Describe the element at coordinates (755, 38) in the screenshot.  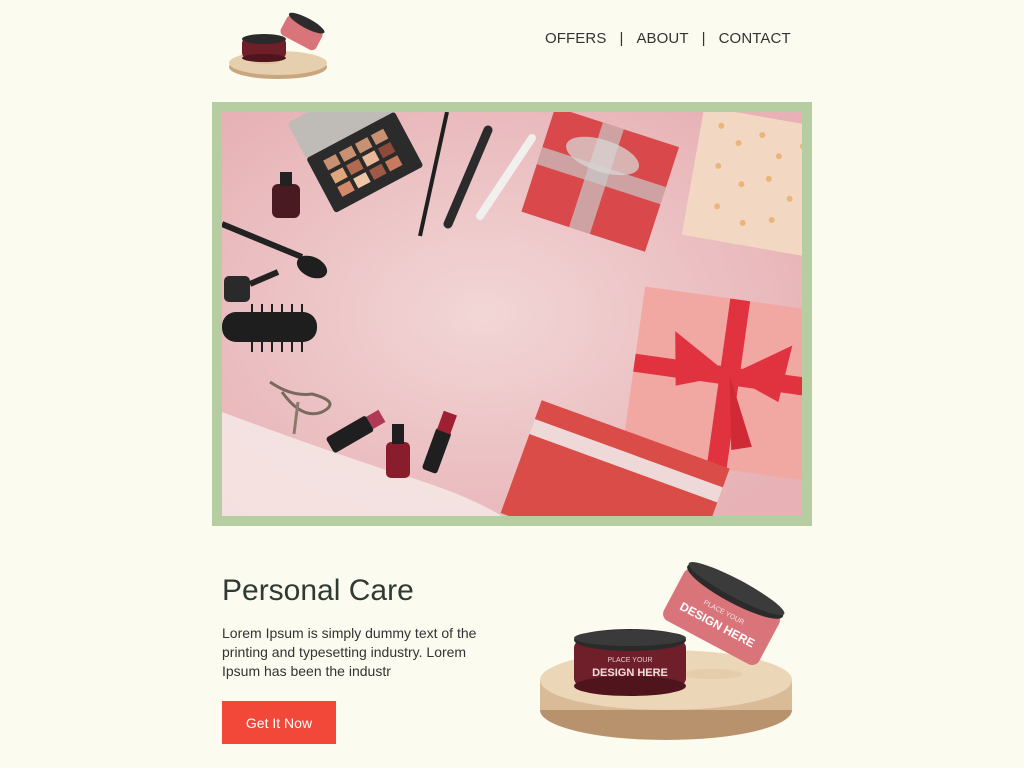
I see `nav-contact-link: CONTACT` at that location.